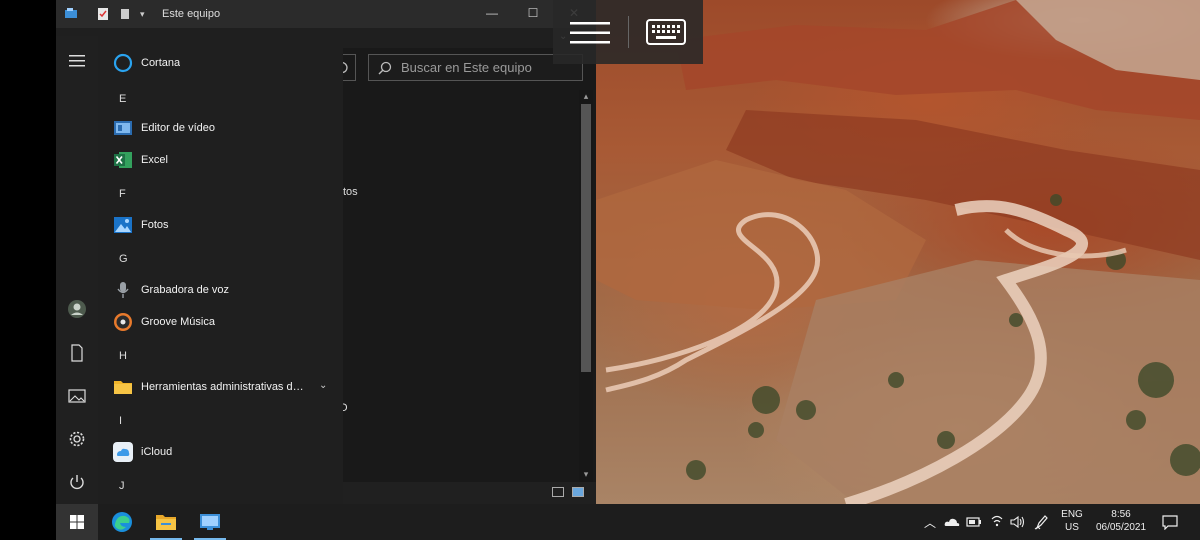 The image size is (1200, 540). I want to click on icloud-icon, so click(123, 452).